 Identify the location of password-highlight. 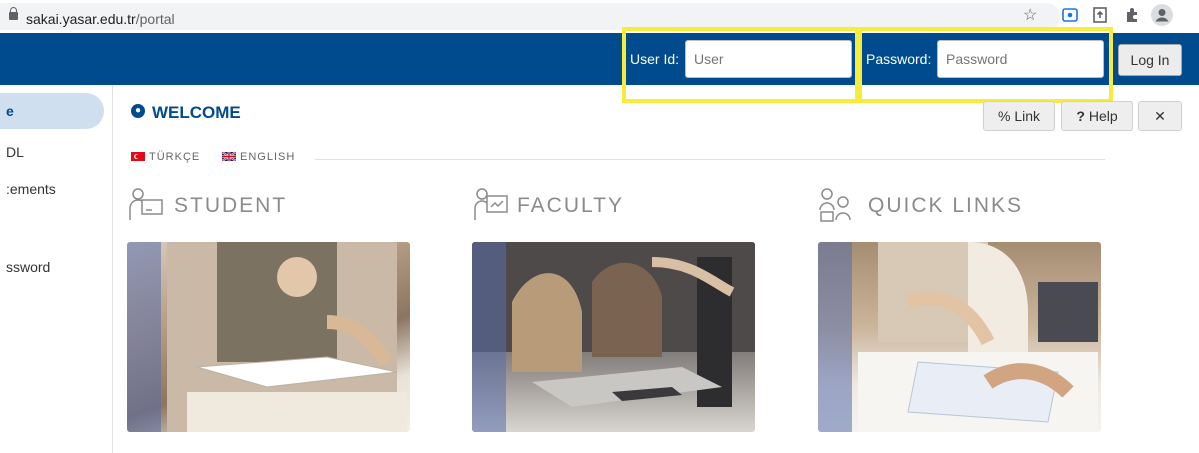
(985, 65).